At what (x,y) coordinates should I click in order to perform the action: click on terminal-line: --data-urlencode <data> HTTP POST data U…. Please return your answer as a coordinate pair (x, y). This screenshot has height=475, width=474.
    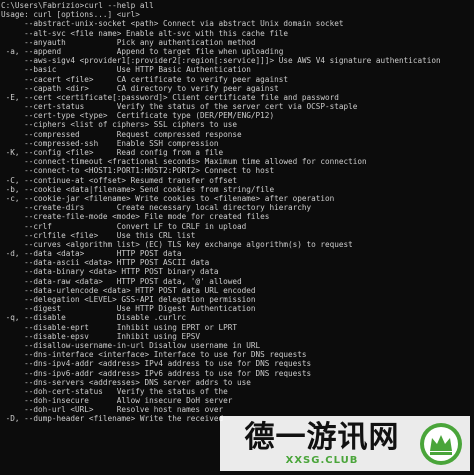
    Looking at the image, I should click on (128, 290).